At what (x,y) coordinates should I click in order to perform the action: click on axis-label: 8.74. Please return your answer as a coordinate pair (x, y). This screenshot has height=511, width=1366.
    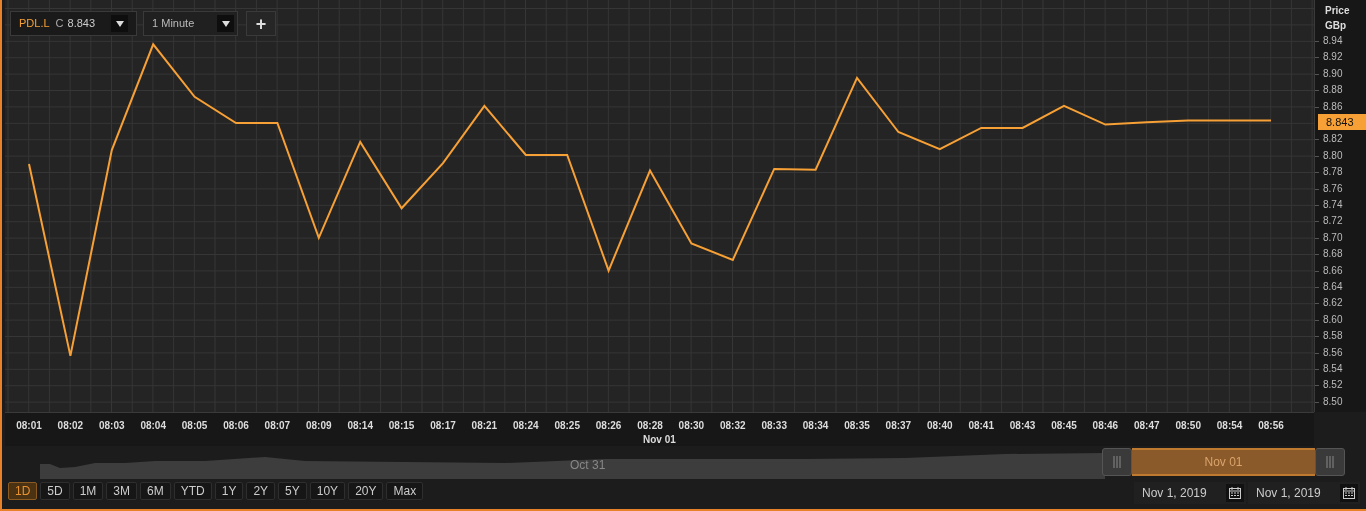
    Looking at the image, I should click on (1333, 205).